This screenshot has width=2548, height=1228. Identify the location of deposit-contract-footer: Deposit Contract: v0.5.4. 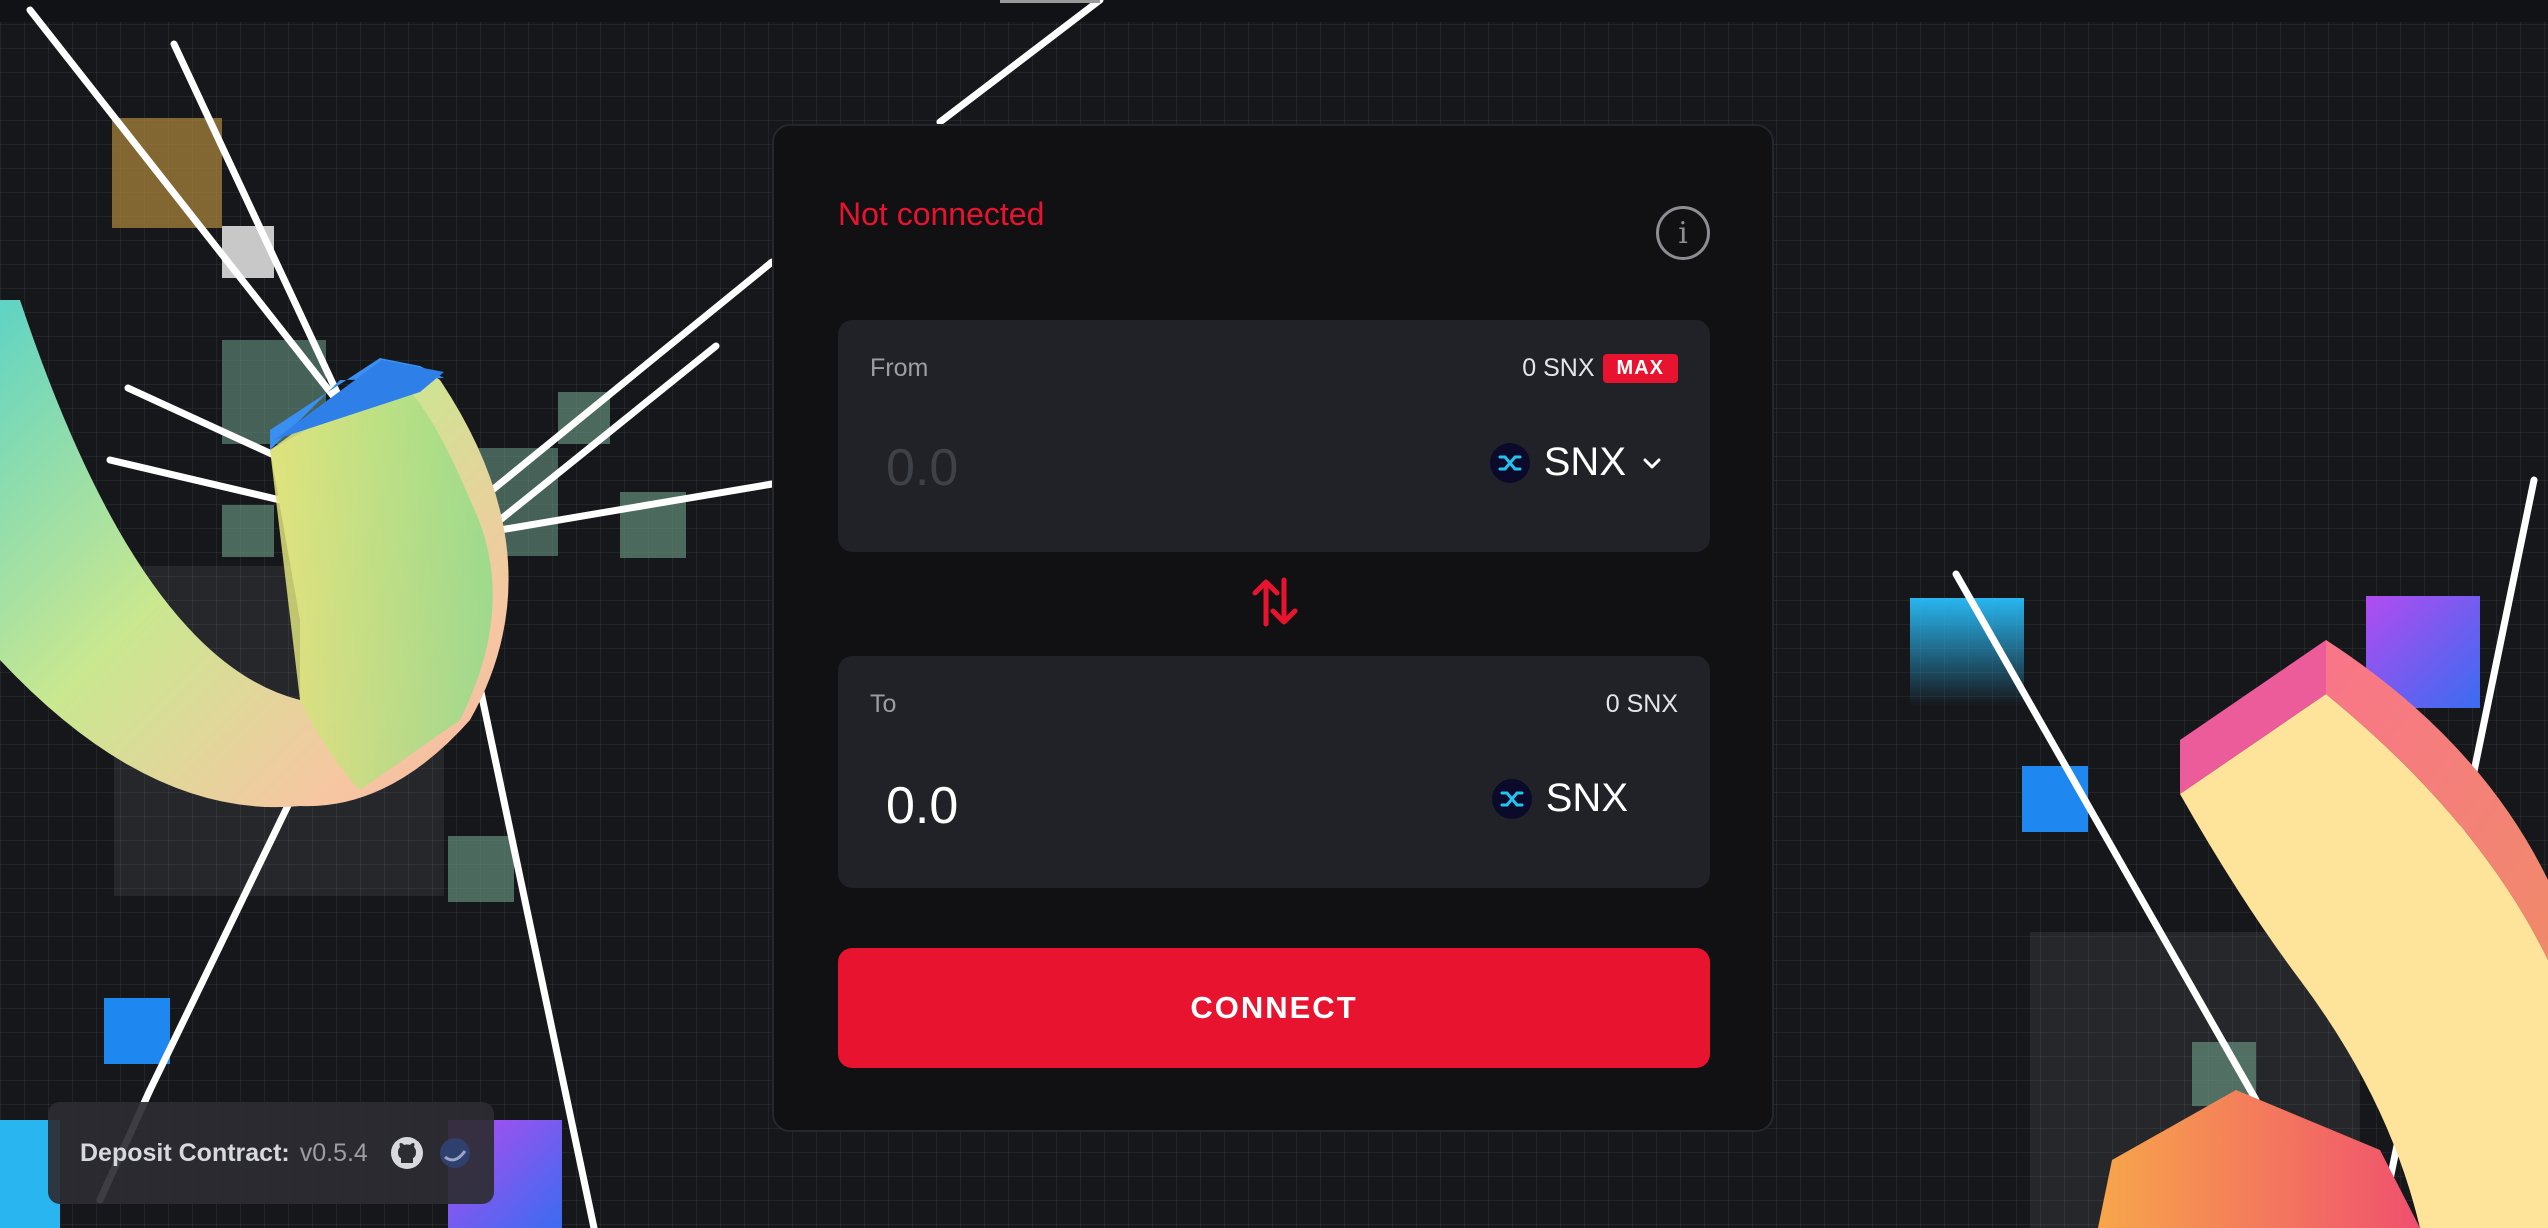
(271, 1153).